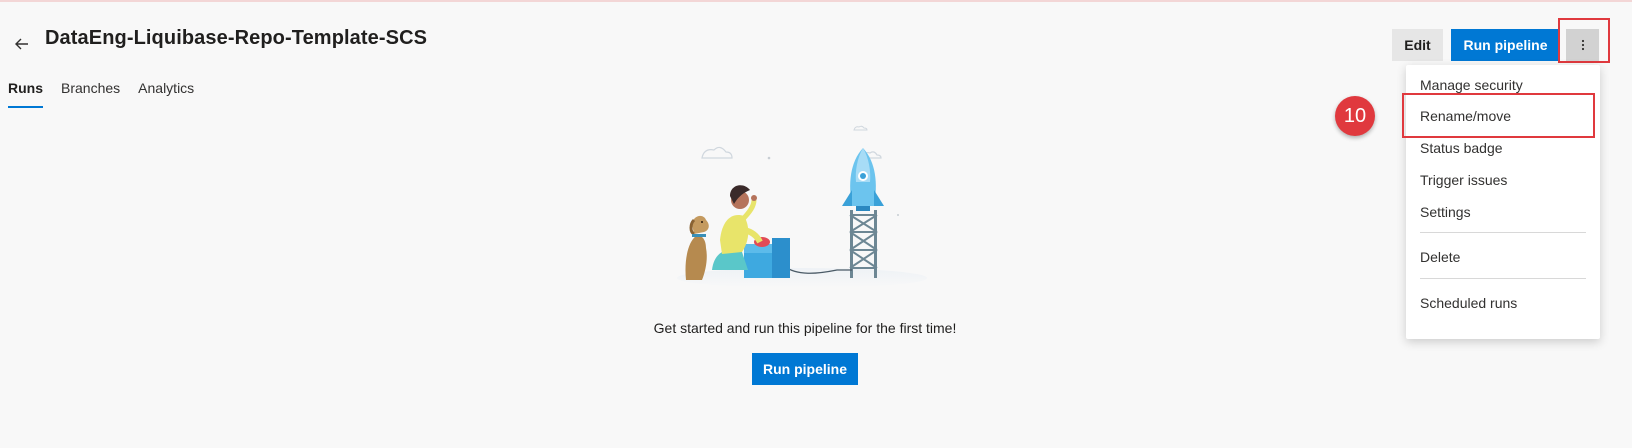  Describe the element at coordinates (1471, 85) in the screenshot. I see `menu-item-manage-security: Manage security` at that location.